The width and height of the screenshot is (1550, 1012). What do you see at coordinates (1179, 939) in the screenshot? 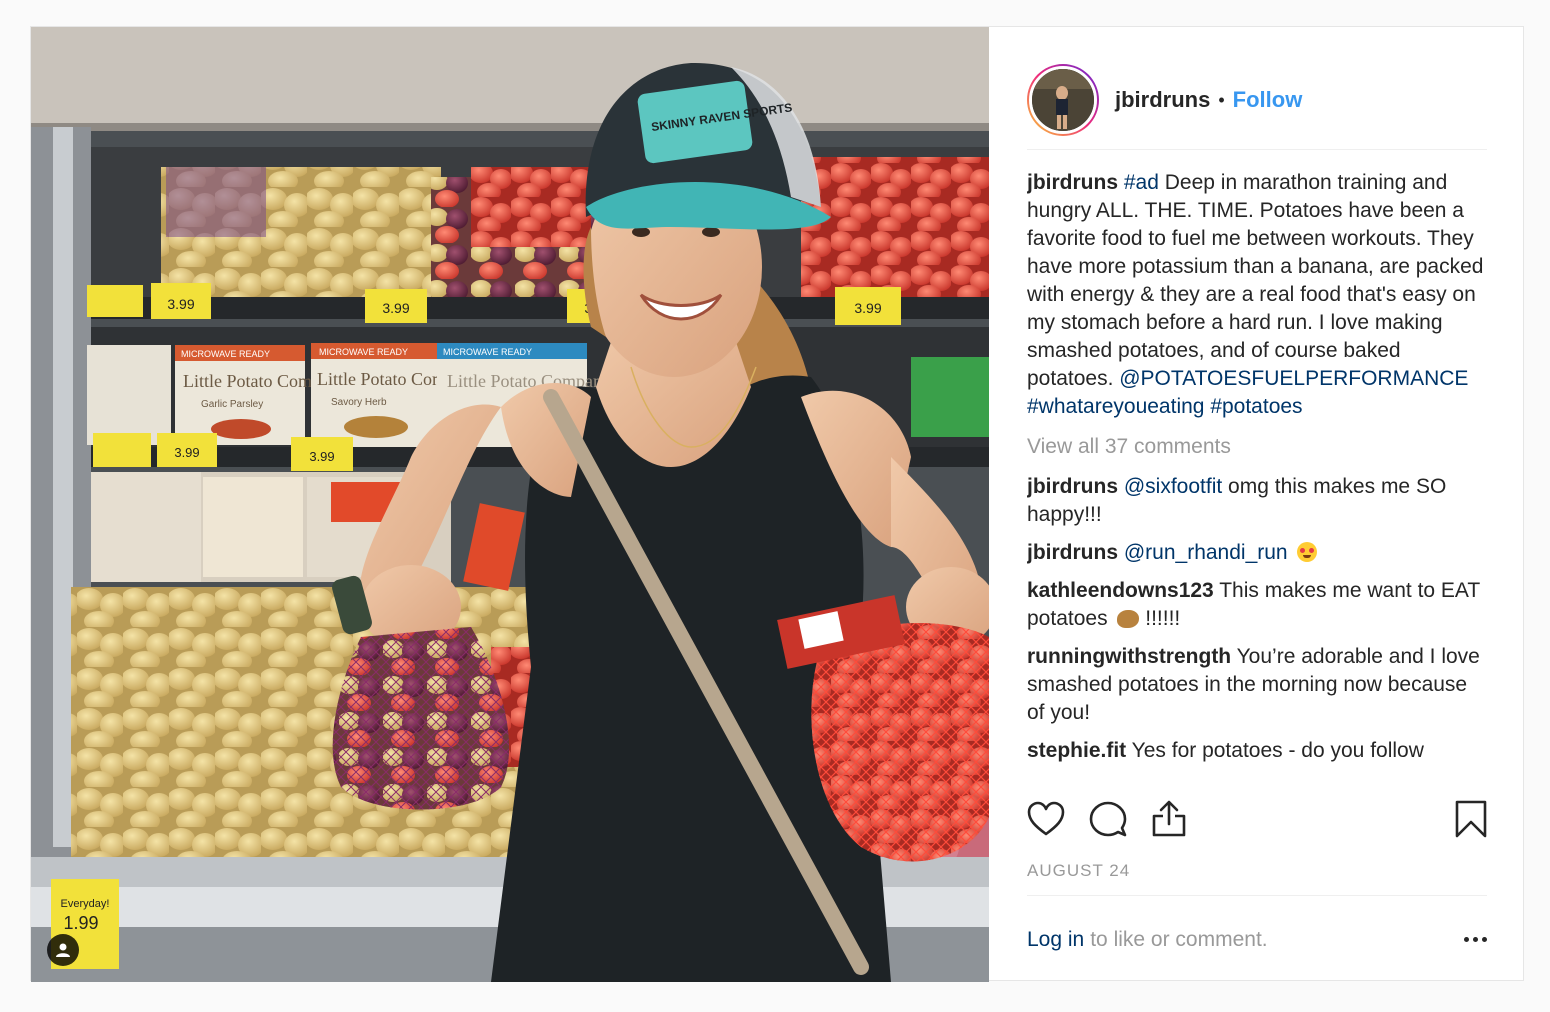
I see `footer-text: to like or comment.` at bounding box center [1179, 939].